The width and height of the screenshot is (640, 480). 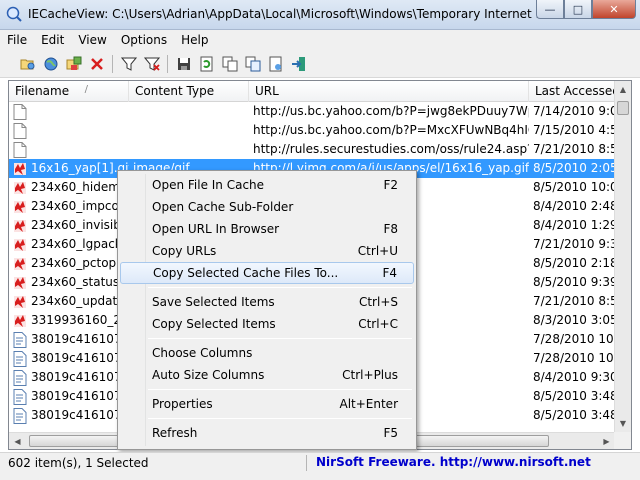 I want to click on filter-icon, so click(x=128, y=64).